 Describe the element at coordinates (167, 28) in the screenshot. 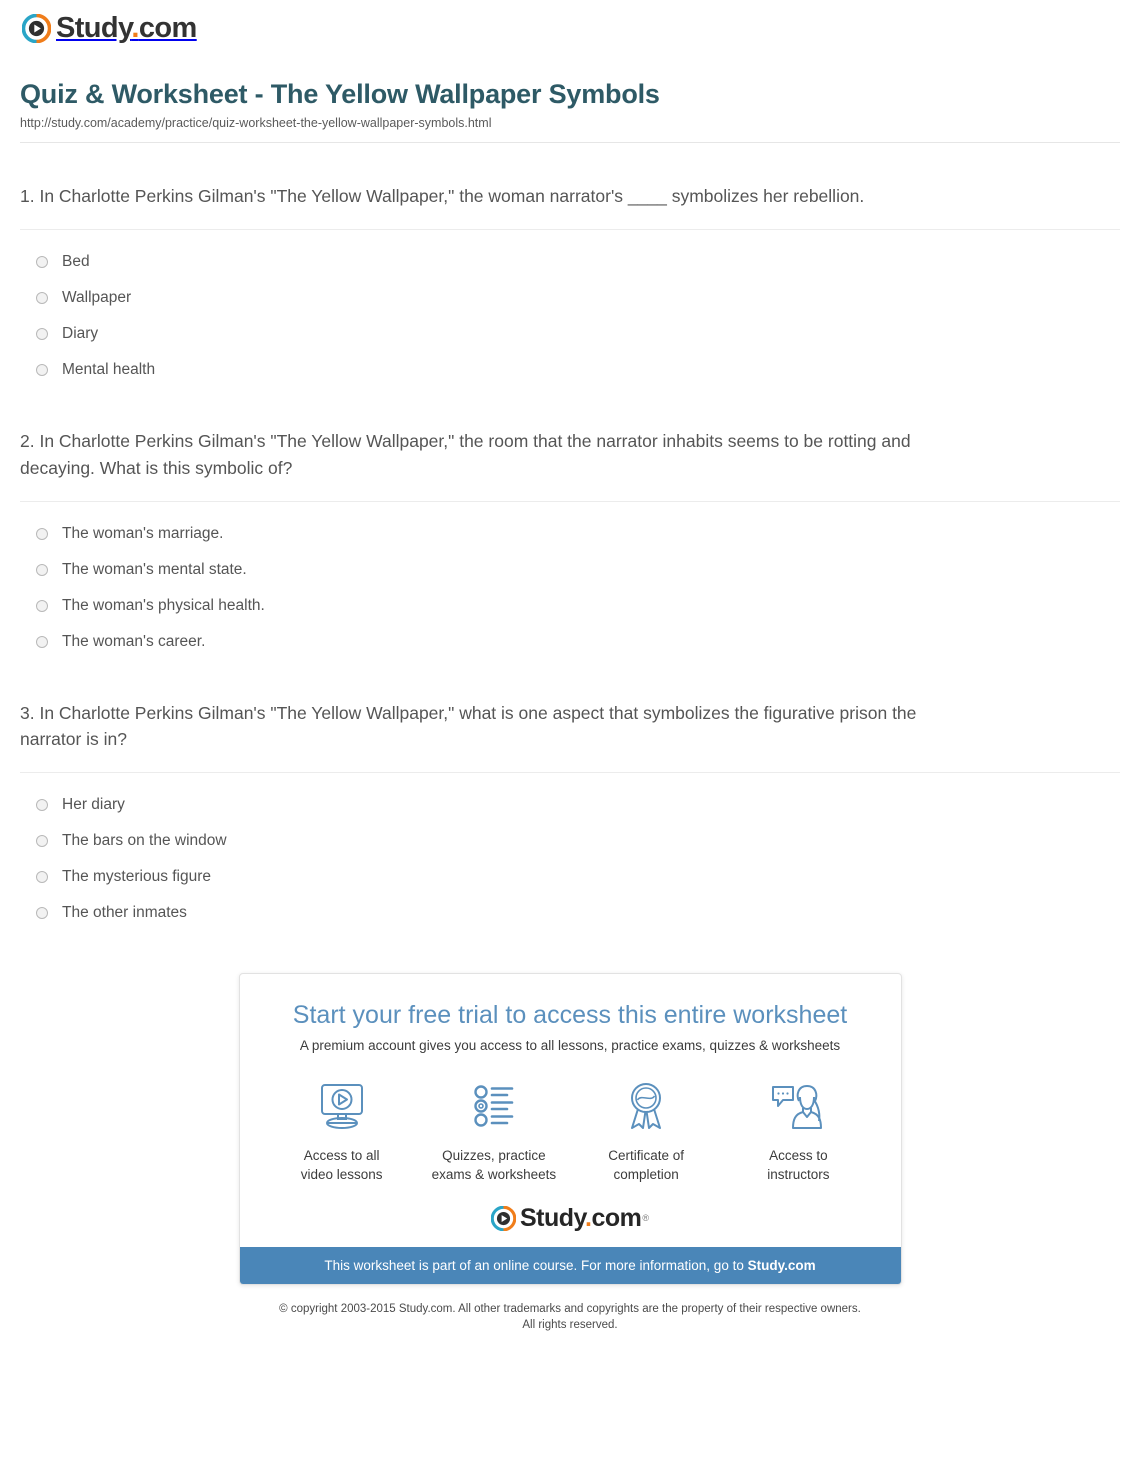

I see `logo-word-tld: com` at that location.